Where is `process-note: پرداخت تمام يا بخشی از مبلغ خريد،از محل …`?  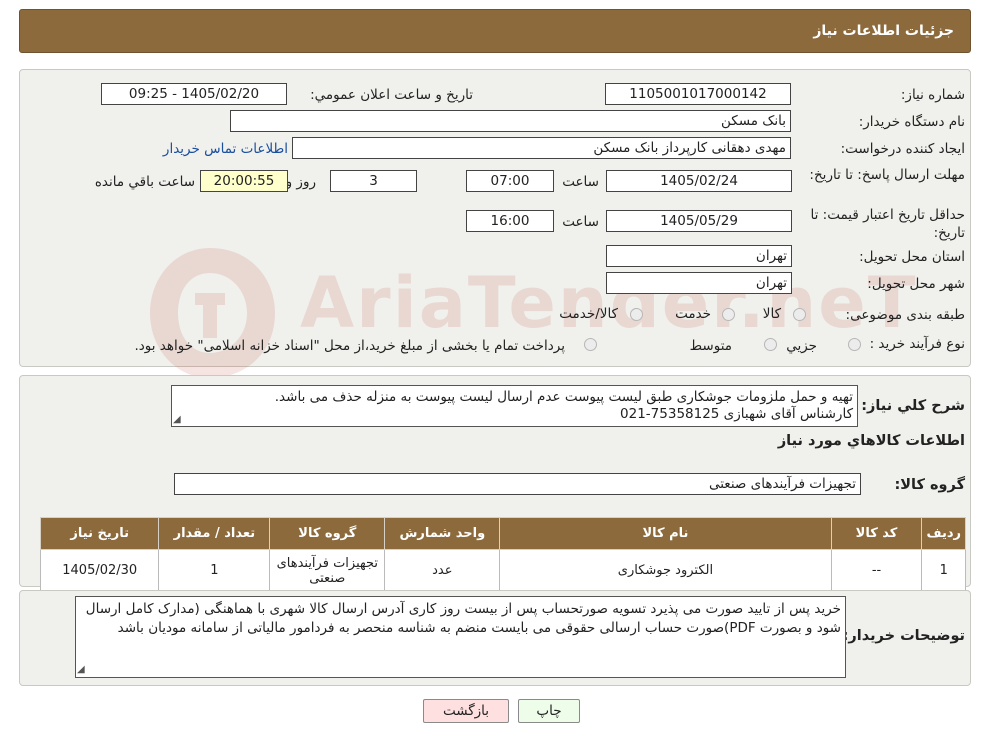 process-note: پرداخت تمام يا بخشی از مبلغ خريد،از محل … is located at coordinates (349, 346).